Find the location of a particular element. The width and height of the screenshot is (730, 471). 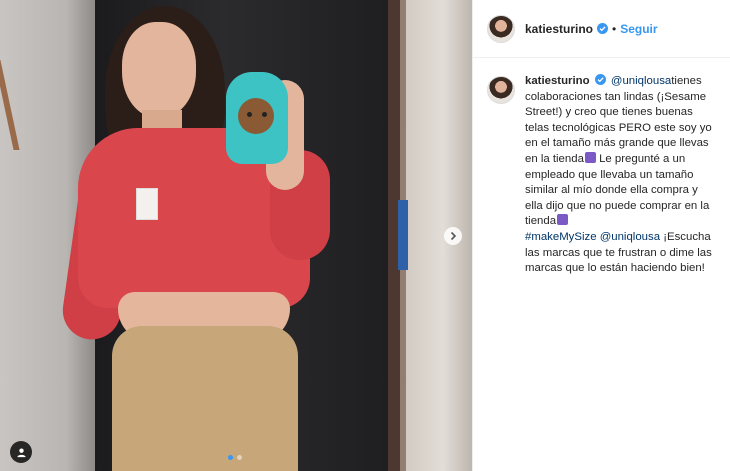

khaki-pants is located at coordinates (205, 398).